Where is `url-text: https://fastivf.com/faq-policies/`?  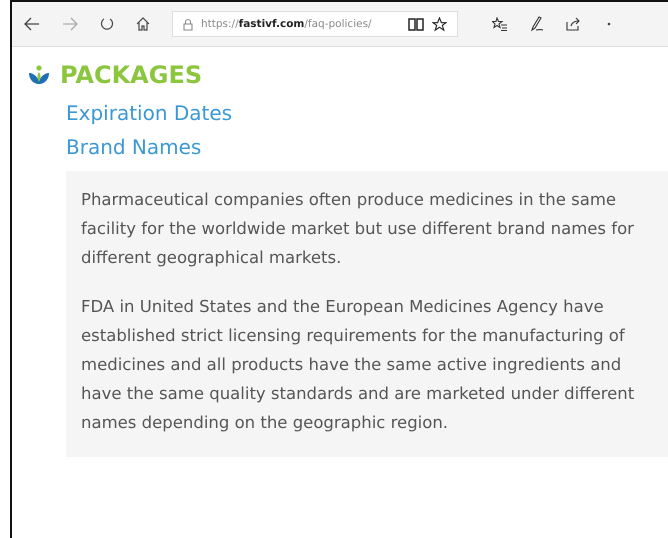
url-text: https://fastivf.com/faq-policies/ is located at coordinates (286, 24).